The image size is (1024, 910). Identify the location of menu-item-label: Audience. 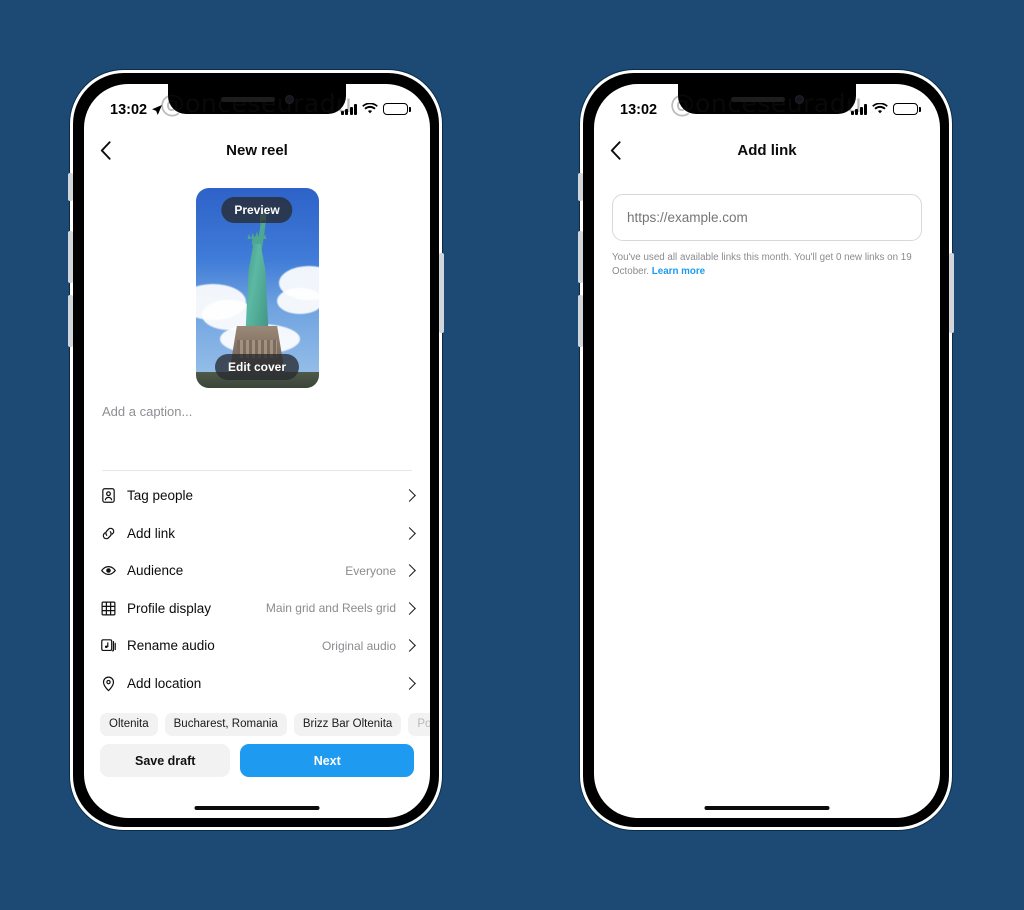
(155, 571).